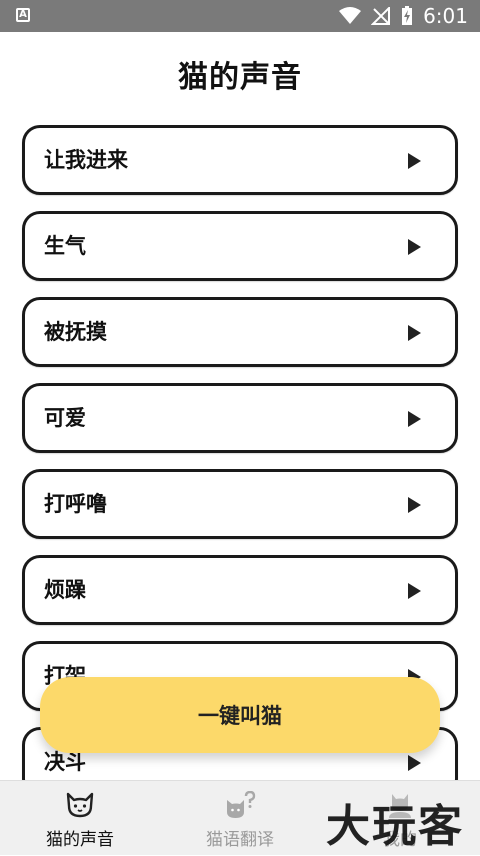  What do you see at coordinates (350, 16) in the screenshot?
I see `wifi-icon` at bounding box center [350, 16].